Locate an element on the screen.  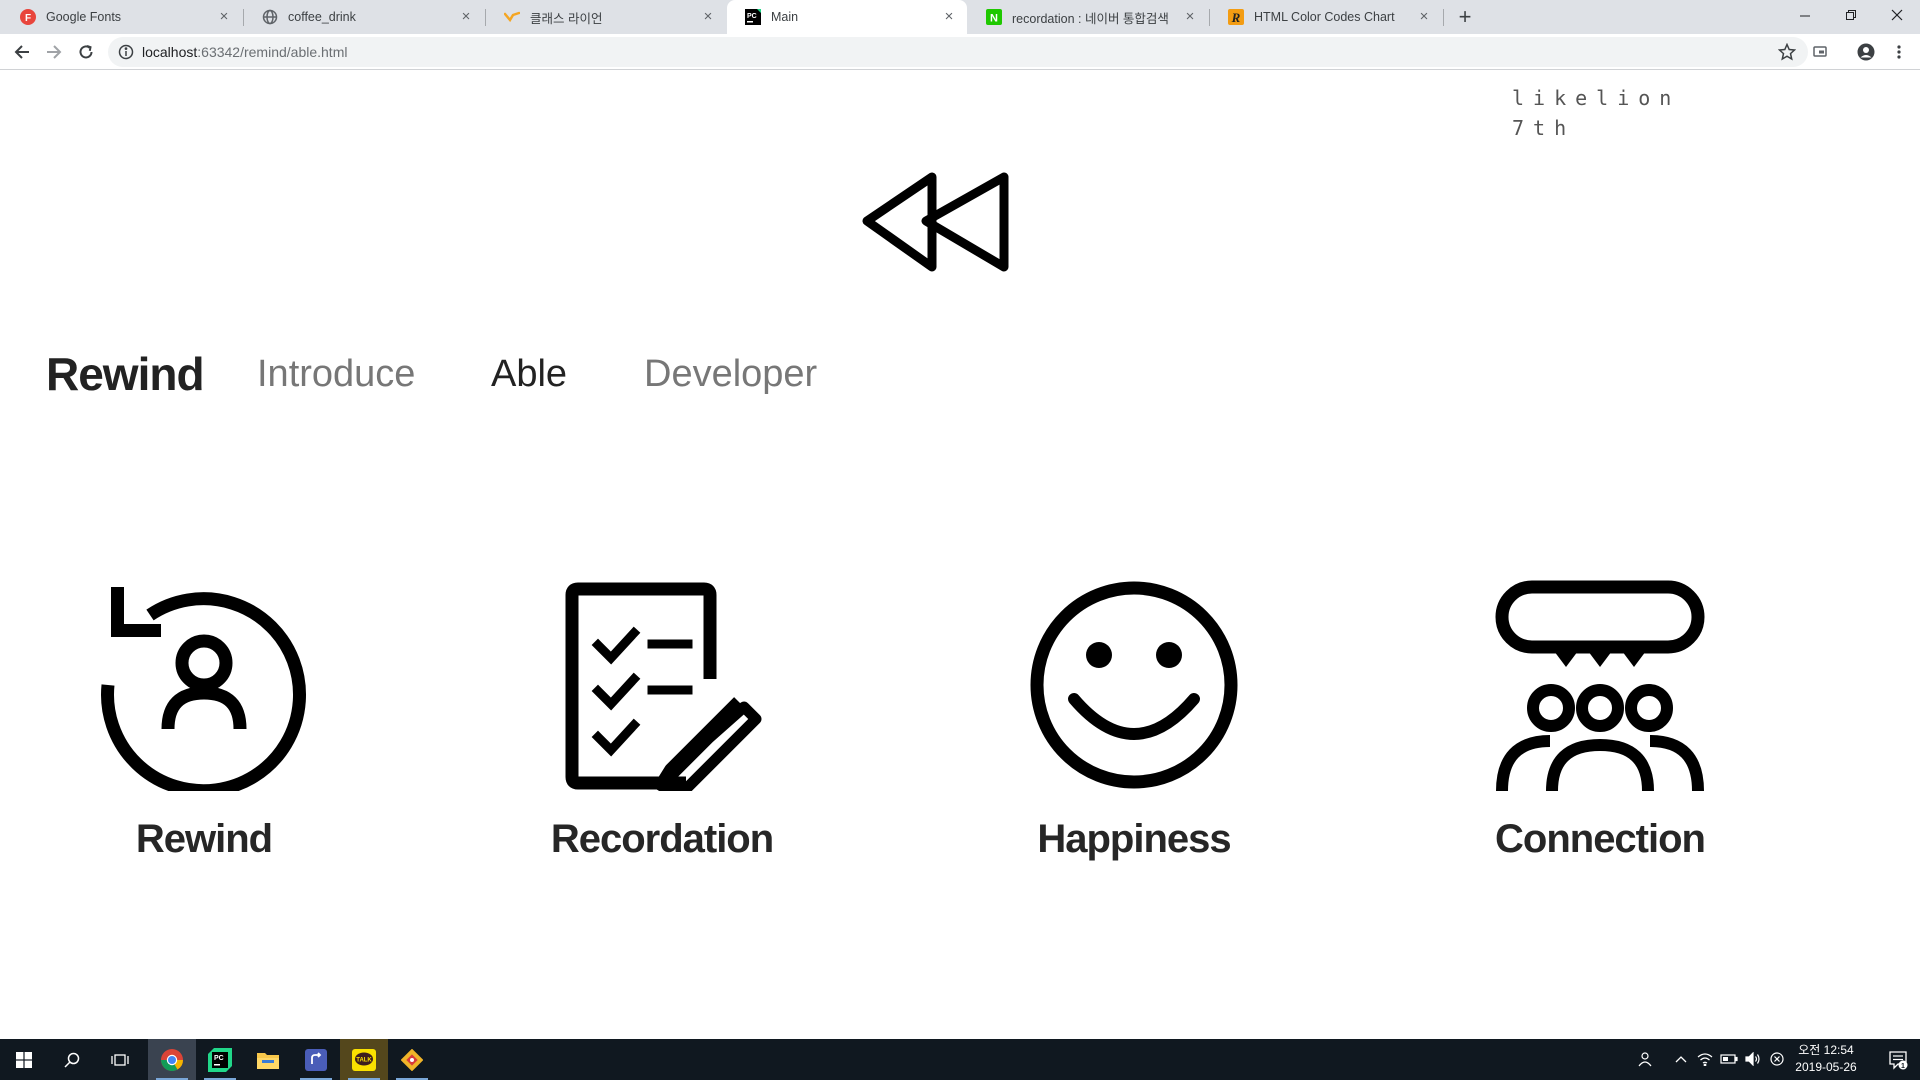
profile-button is located at coordinates (1866, 52).